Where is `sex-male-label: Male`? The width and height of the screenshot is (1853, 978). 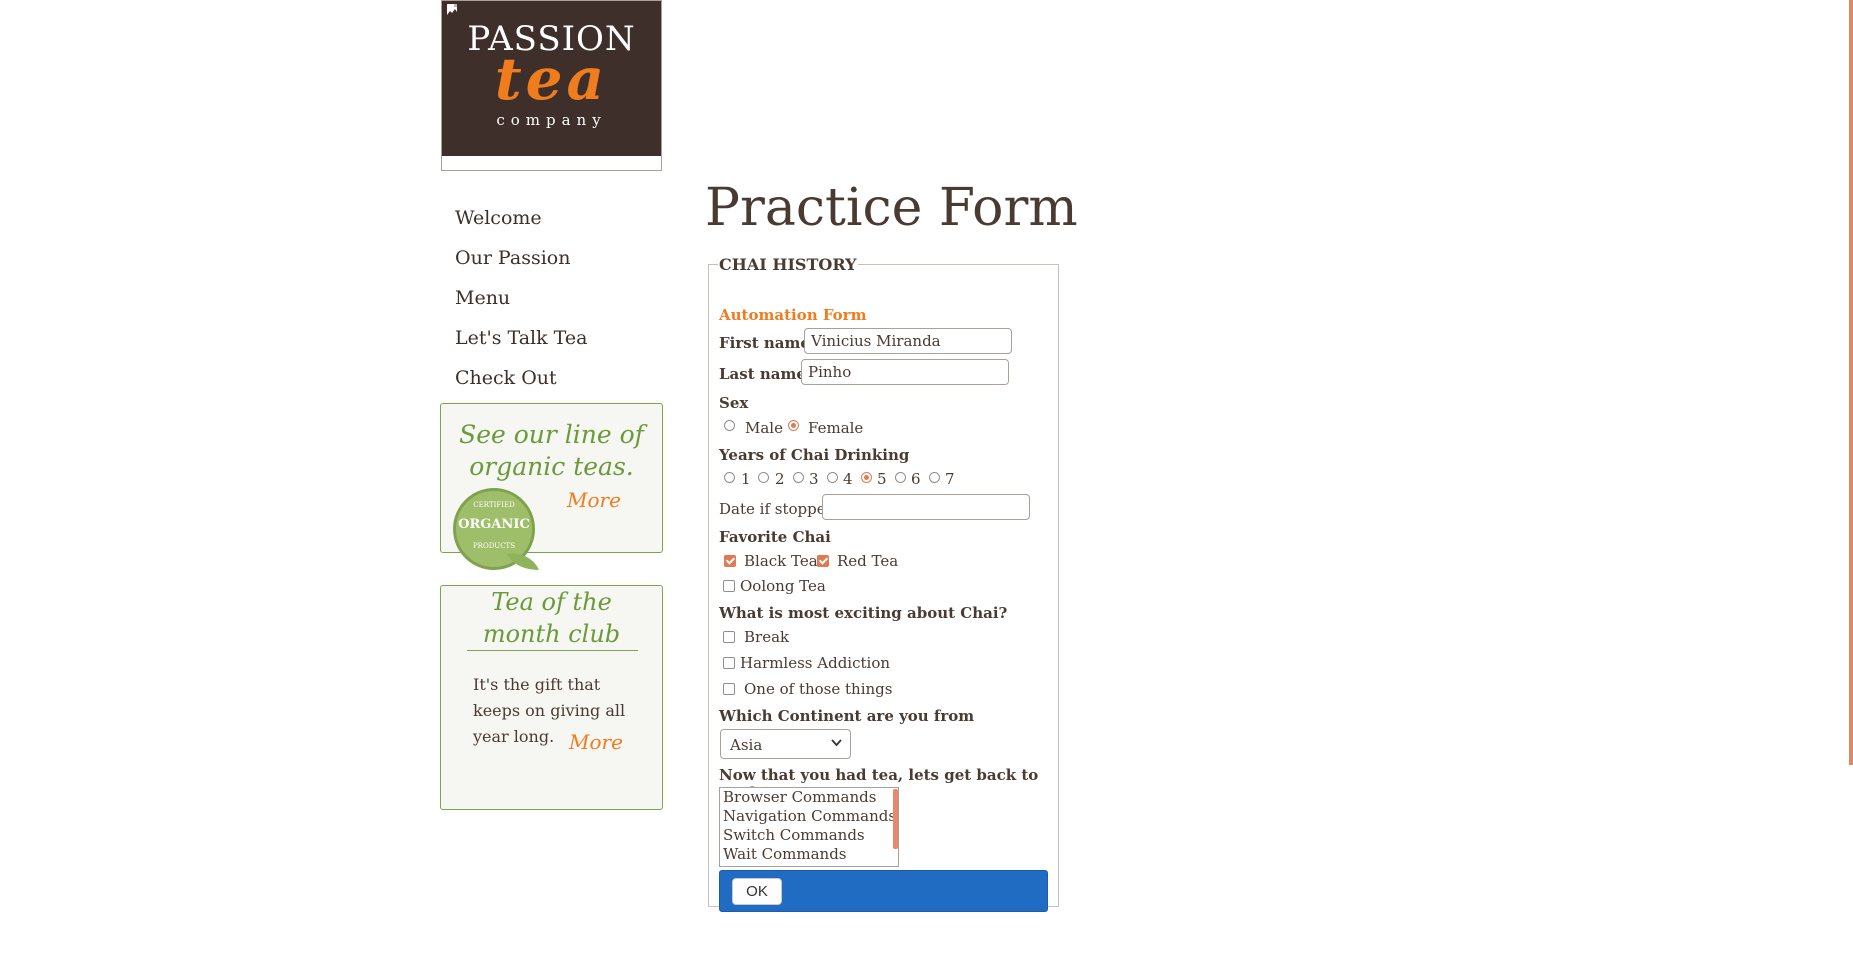 sex-male-label: Male is located at coordinates (764, 428).